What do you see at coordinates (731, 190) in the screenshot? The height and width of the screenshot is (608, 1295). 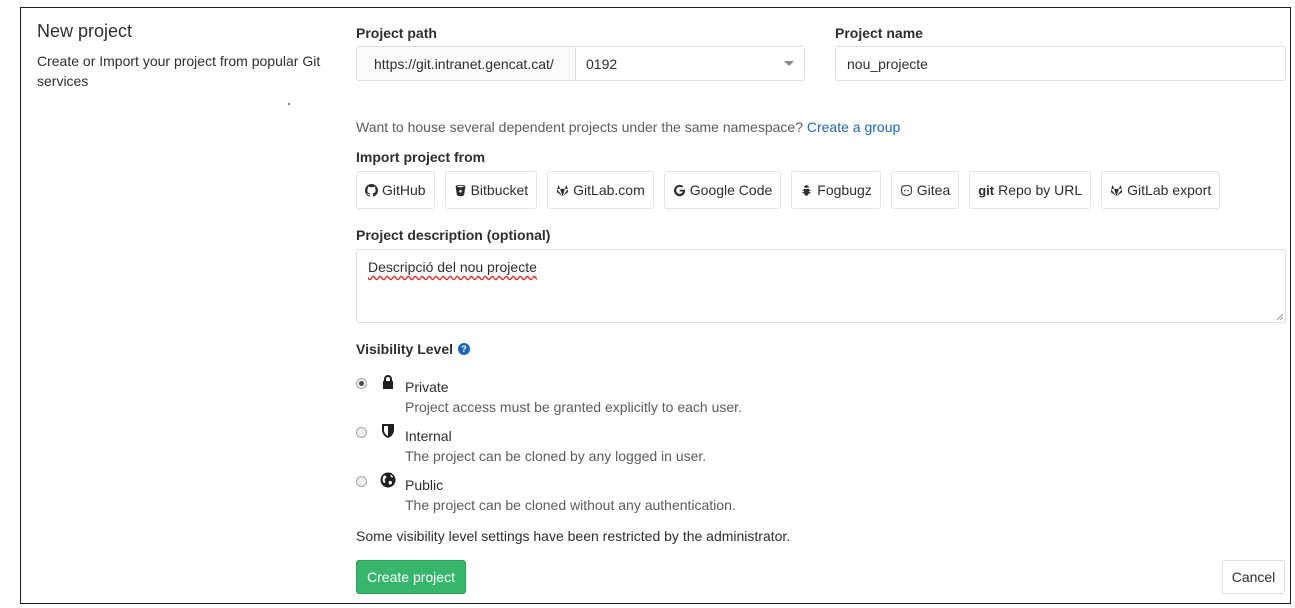 I see `import-google-code-label: Google Code` at bounding box center [731, 190].